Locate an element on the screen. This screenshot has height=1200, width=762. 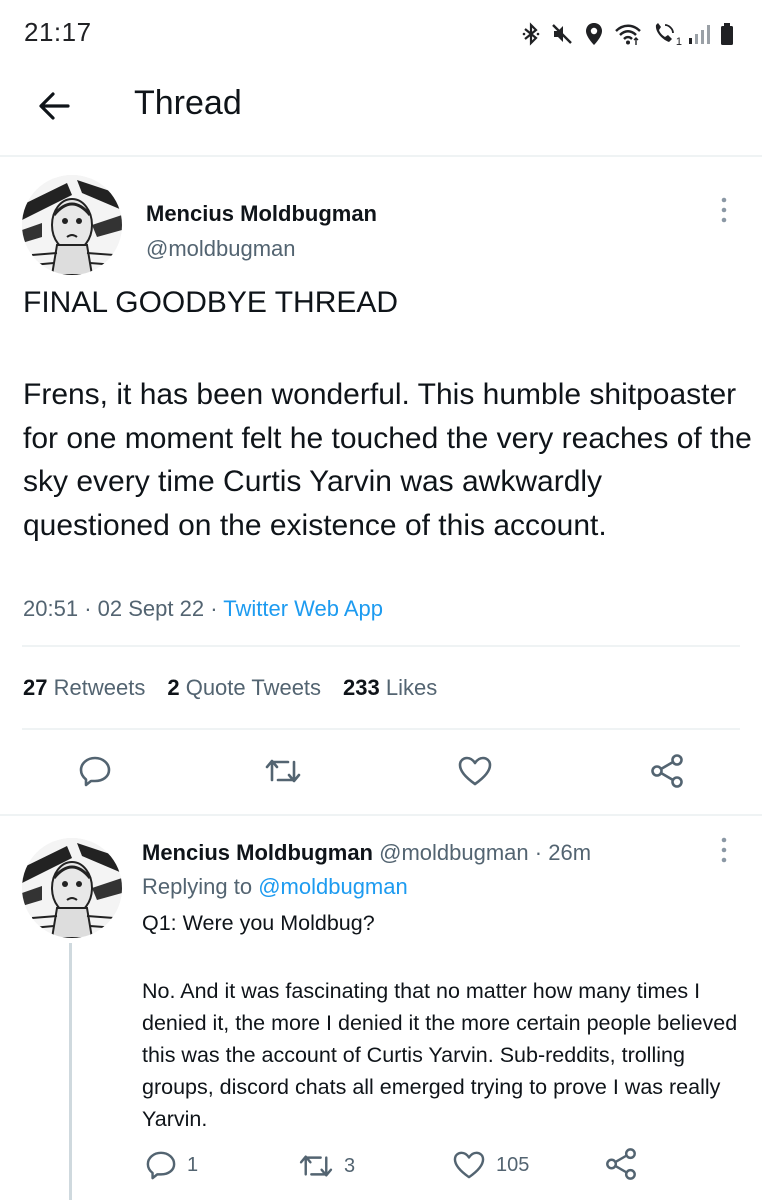
tweet-date: 02 Sept 22 is located at coordinates (151, 608).